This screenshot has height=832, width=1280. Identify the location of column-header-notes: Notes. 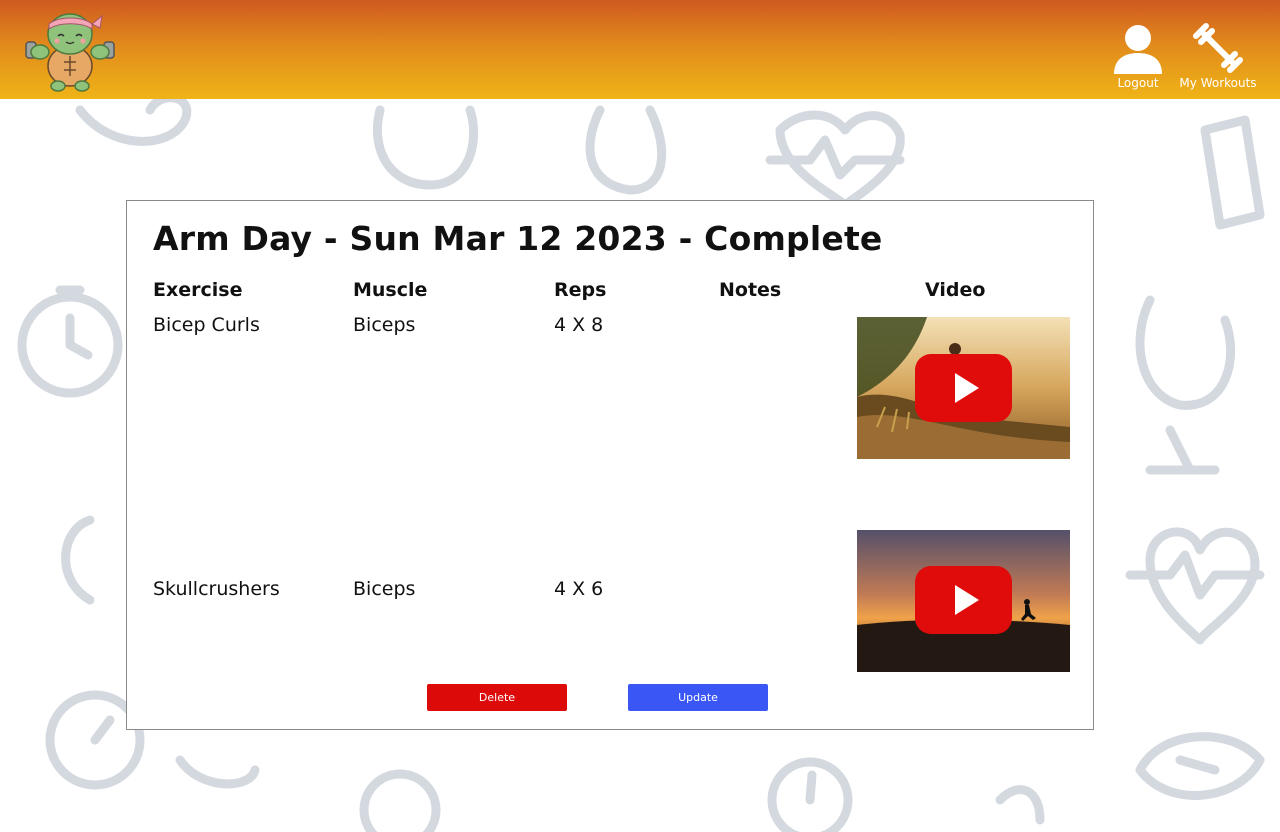
(750, 290).